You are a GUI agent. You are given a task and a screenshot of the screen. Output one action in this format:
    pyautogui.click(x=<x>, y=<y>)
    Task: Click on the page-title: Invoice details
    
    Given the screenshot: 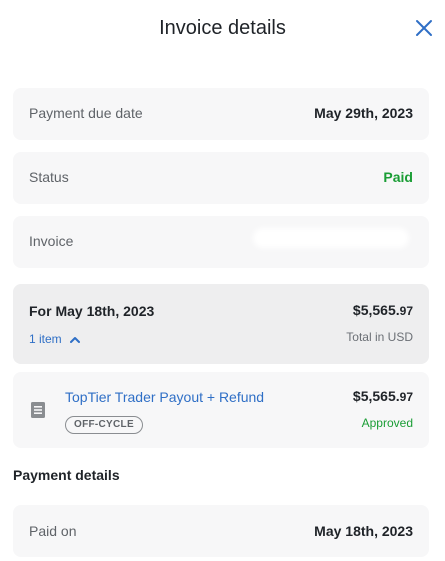 What is the action you would take?
    pyautogui.click(x=222, y=28)
    